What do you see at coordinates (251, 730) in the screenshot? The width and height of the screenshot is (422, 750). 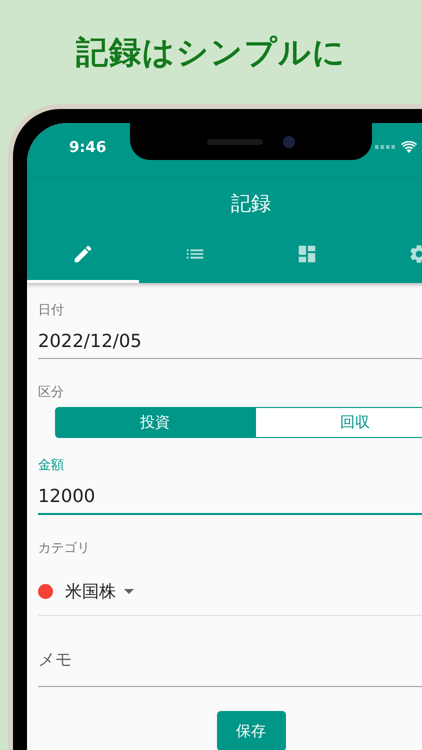 I see `save-button: 保存` at bounding box center [251, 730].